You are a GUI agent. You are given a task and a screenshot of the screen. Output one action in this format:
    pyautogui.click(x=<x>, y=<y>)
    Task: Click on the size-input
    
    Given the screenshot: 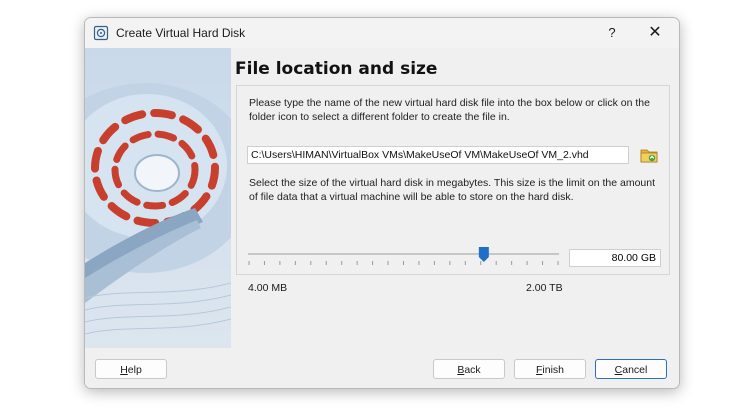 What is the action you would take?
    pyautogui.click(x=615, y=258)
    